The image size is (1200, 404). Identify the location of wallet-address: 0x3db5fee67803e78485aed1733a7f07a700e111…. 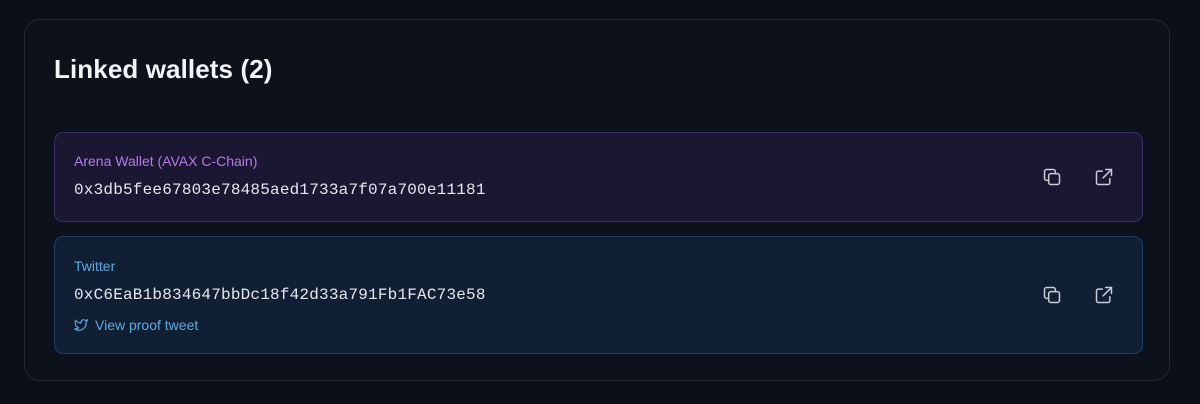
(280, 190).